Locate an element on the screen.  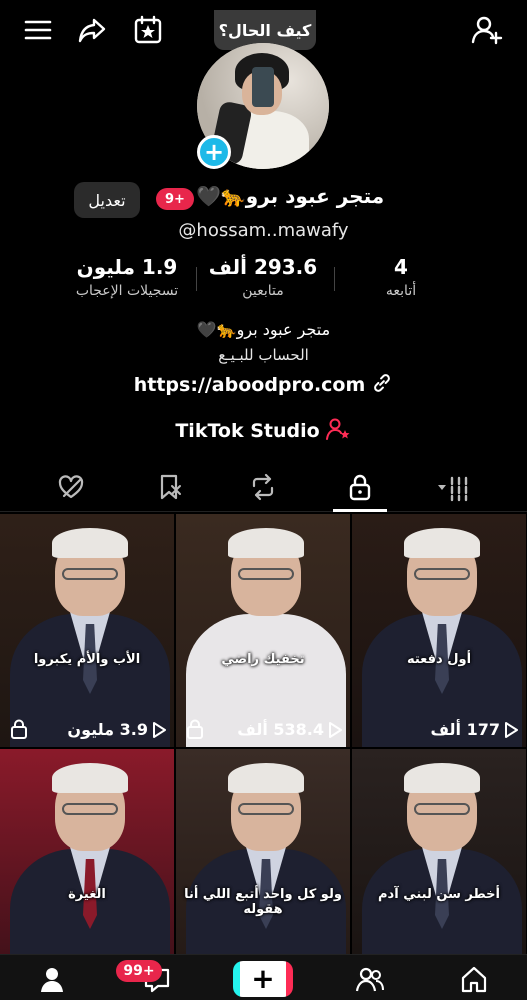
status-bubble-text: كيف الحال؟ is located at coordinates (265, 30).